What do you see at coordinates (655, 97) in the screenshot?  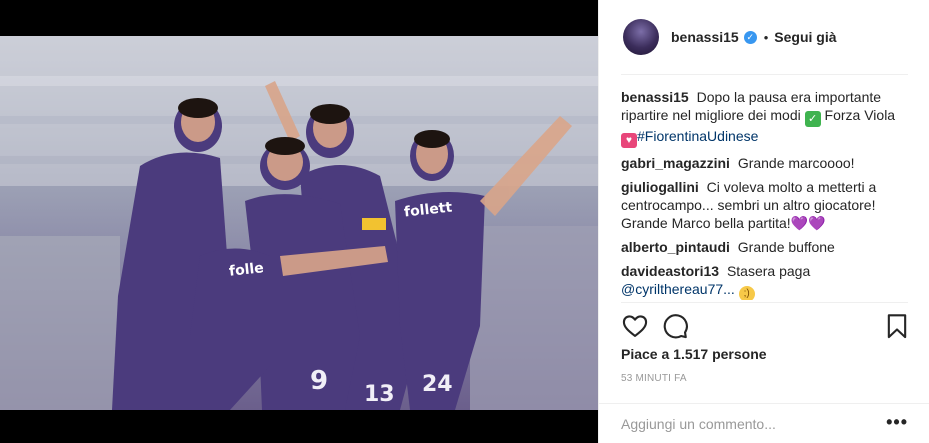 I see `caption-author: benassi15` at bounding box center [655, 97].